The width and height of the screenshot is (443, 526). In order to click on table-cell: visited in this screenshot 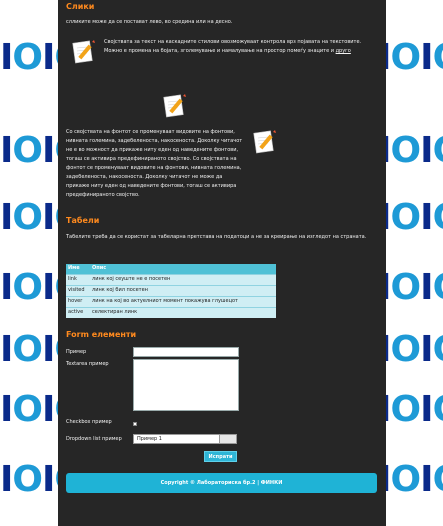, I will do `click(78, 291)`.